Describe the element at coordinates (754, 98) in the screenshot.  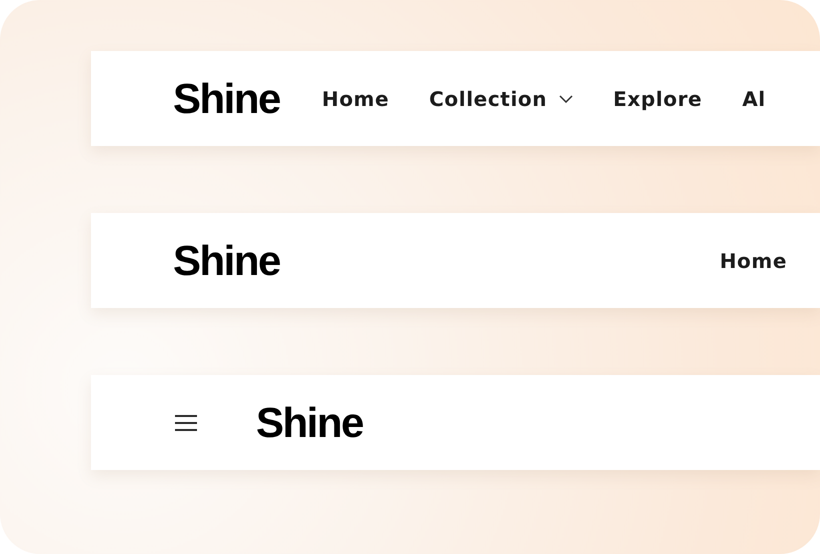
I see `nav-link: Al` at that location.